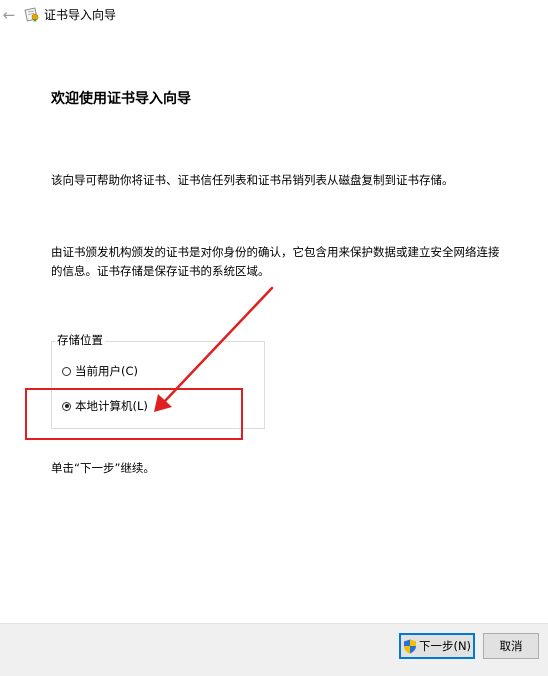  Describe the element at coordinates (9, 15) in the screenshot. I see `back-arrow-icon: ←` at that location.